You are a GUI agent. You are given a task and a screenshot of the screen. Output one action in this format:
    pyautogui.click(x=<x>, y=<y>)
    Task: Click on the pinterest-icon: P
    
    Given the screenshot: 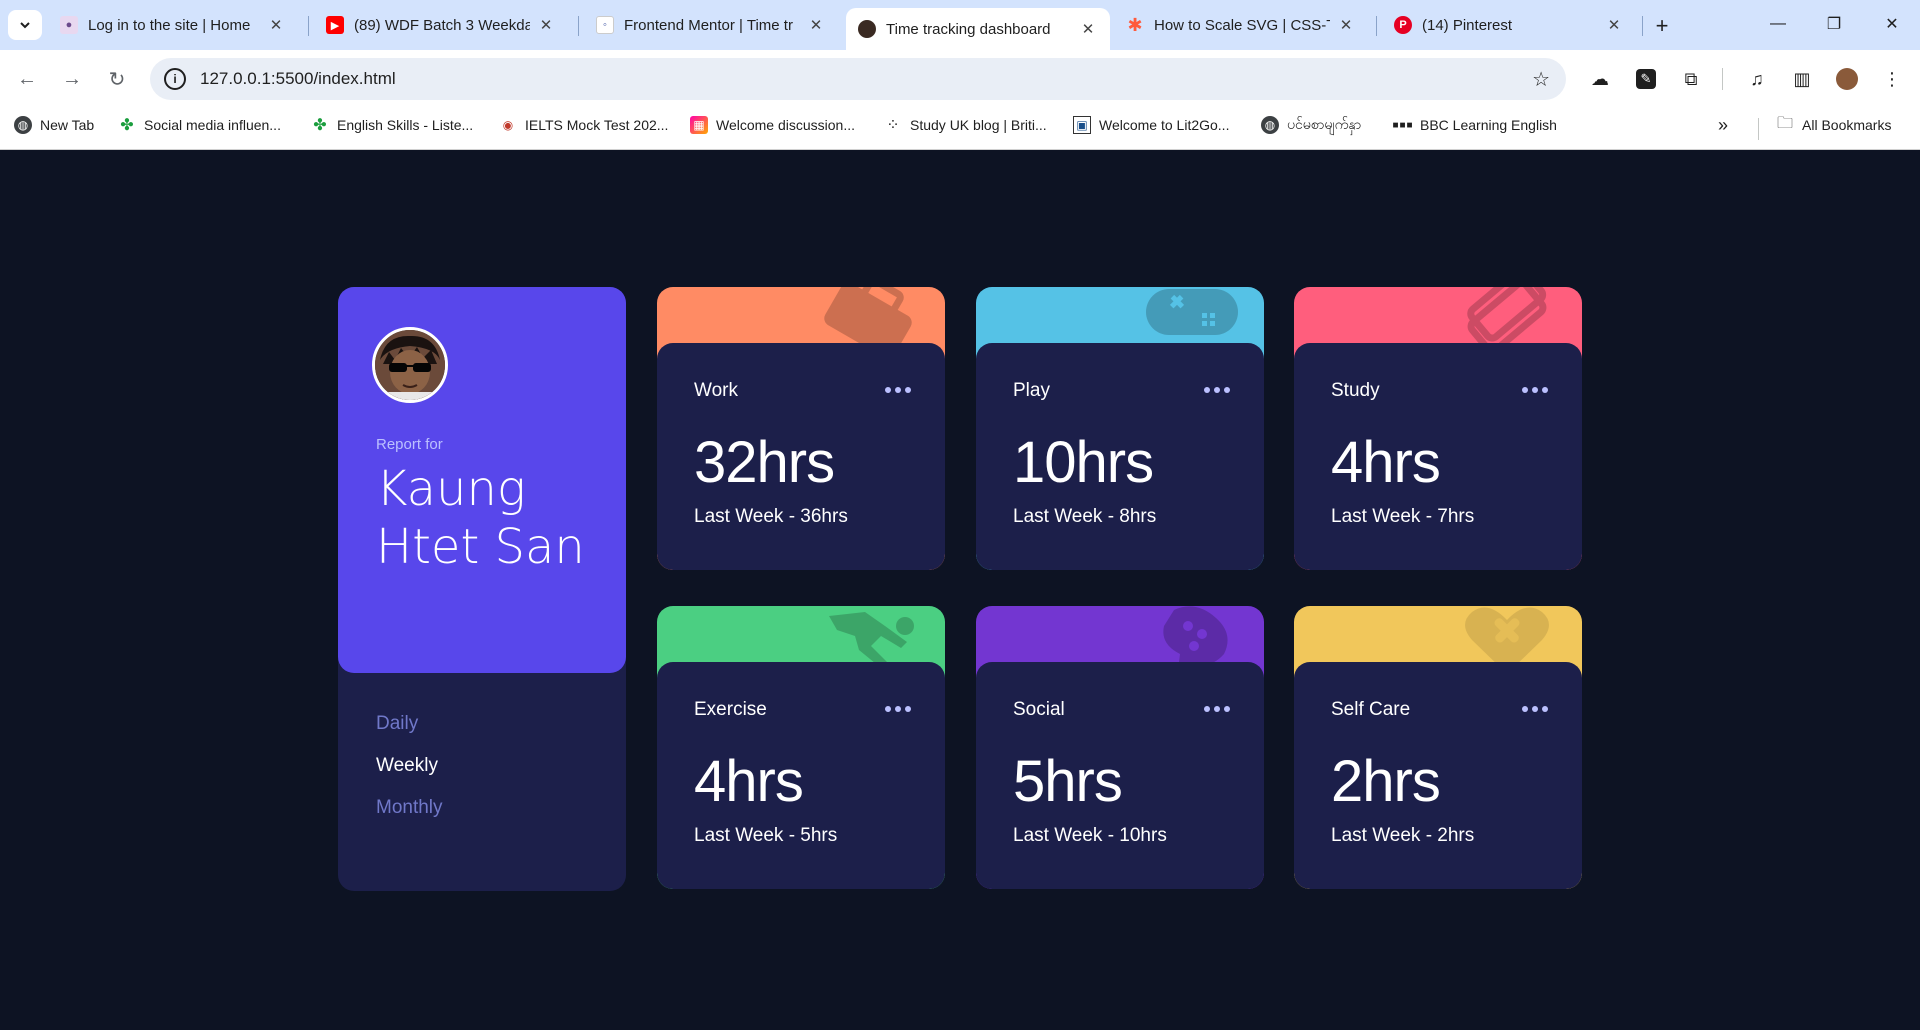 What is the action you would take?
    pyautogui.click(x=1403, y=25)
    